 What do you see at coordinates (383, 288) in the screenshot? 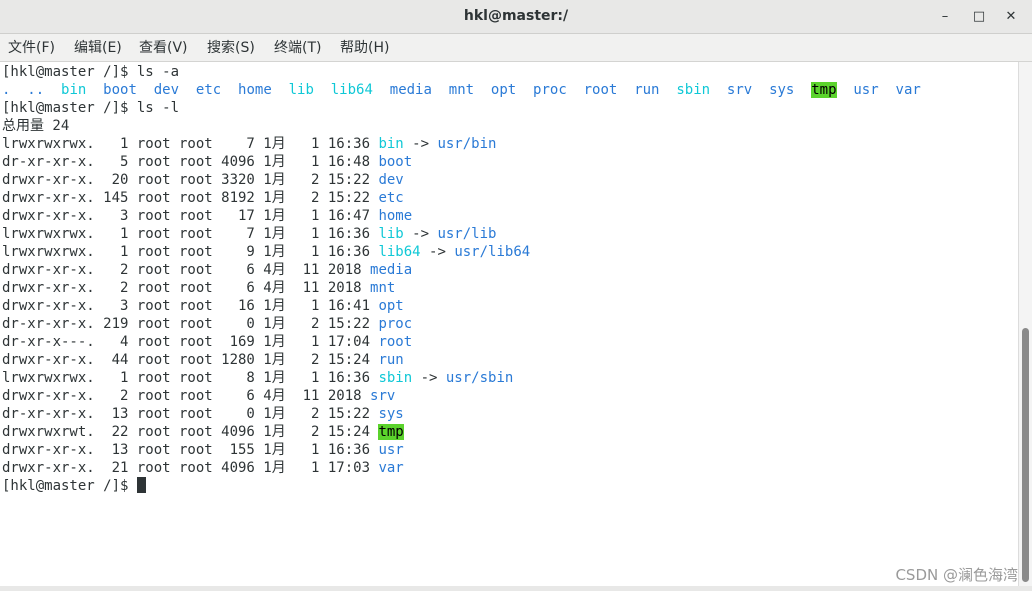
I see `terminal-text: mnt` at bounding box center [383, 288].